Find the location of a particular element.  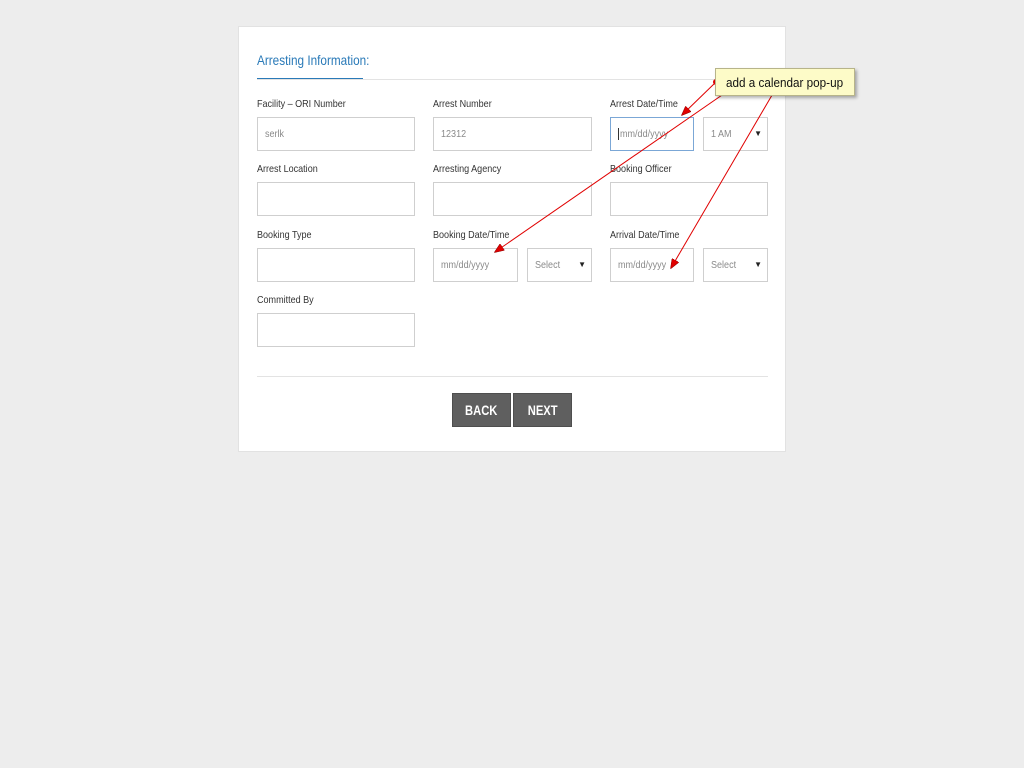

booking-officer-input is located at coordinates (689, 199).